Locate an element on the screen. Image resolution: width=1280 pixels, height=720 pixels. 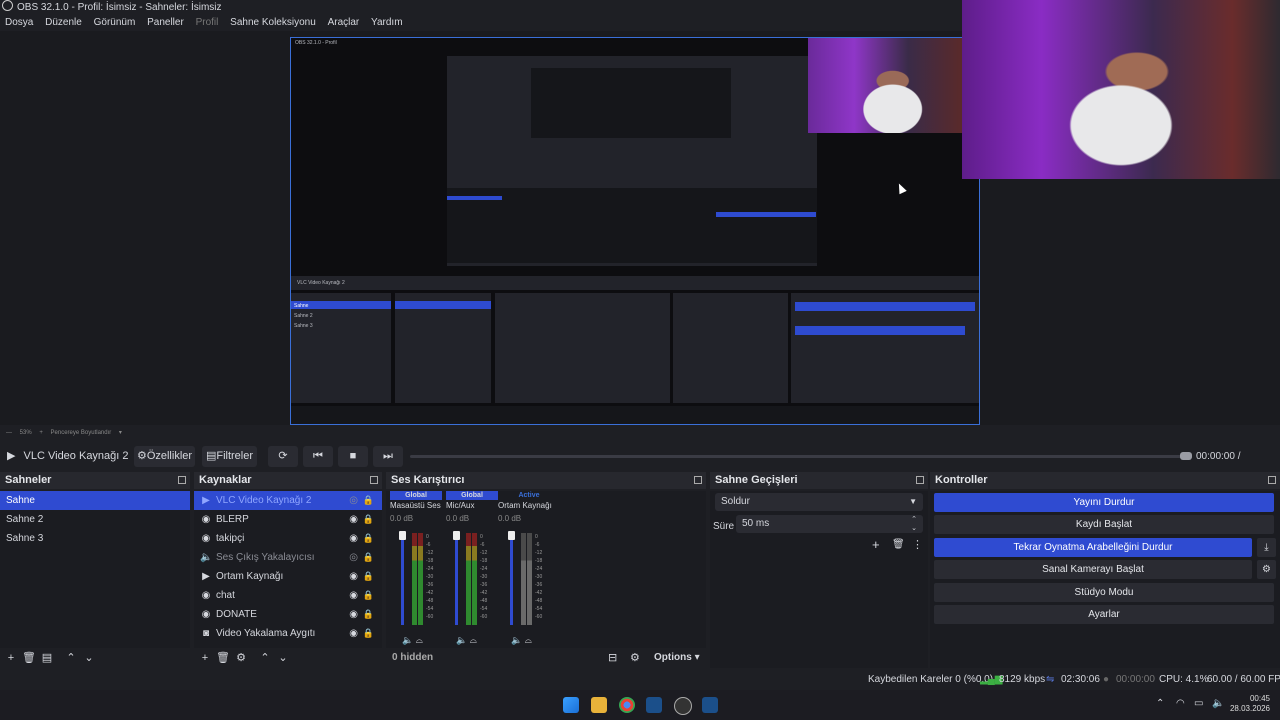
properties-button: ⚙Özellikler is located at coordinates (164, 456).